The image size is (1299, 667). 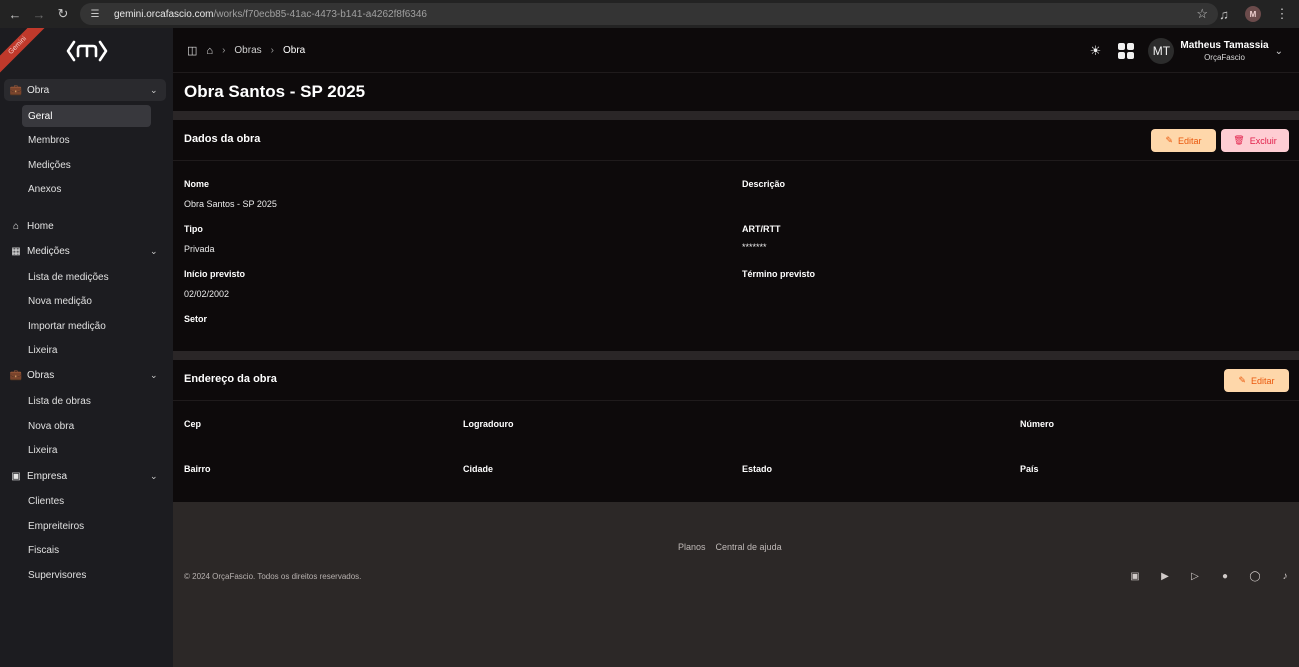 I want to click on field-label-setor: Setor, so click(x=196, y=319).